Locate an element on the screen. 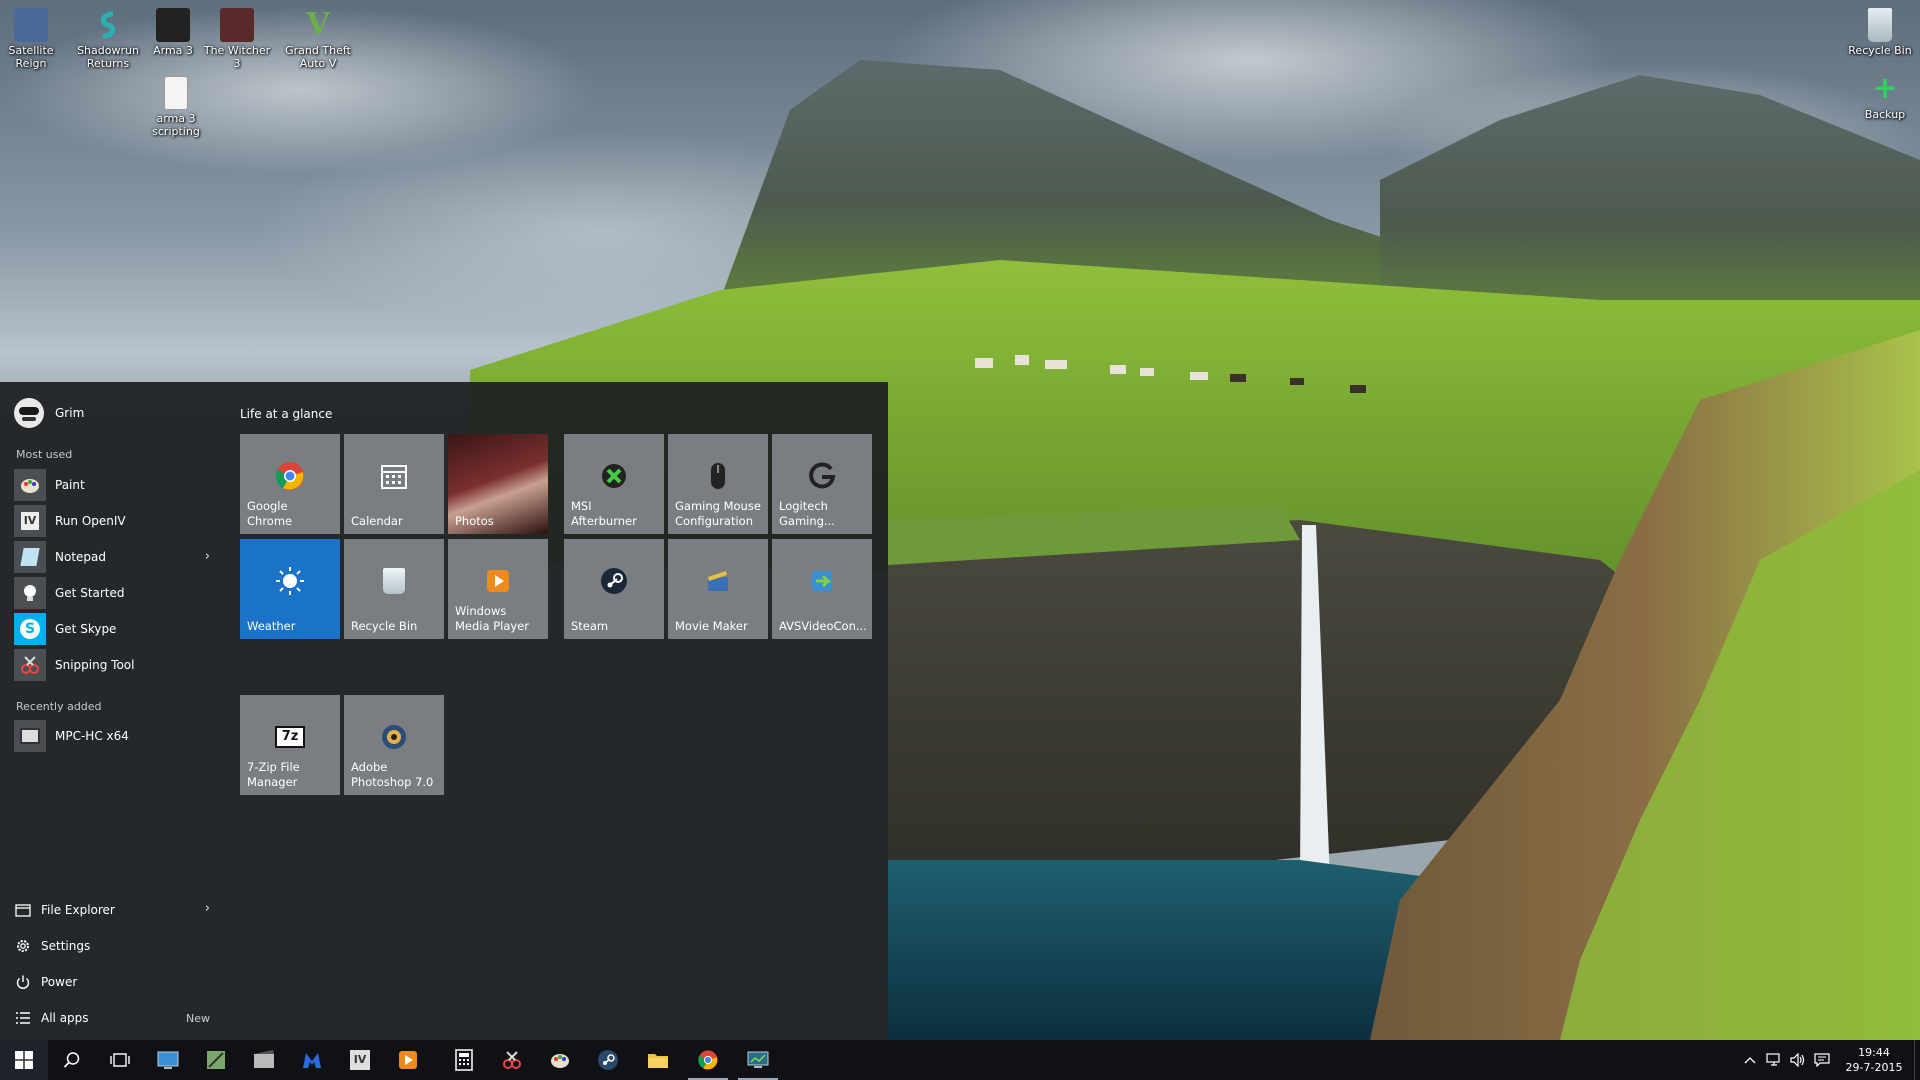 This screenshot has height=1080, width=1920. desktop-icon-backup: + Backup is located at coordinates (1883, 97).